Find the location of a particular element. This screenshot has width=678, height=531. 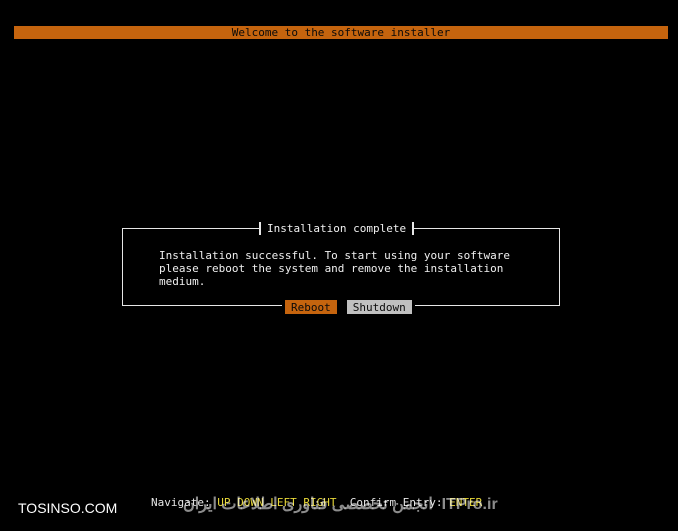

dialog-title: Installation complete is located at coordinates (337, 228).